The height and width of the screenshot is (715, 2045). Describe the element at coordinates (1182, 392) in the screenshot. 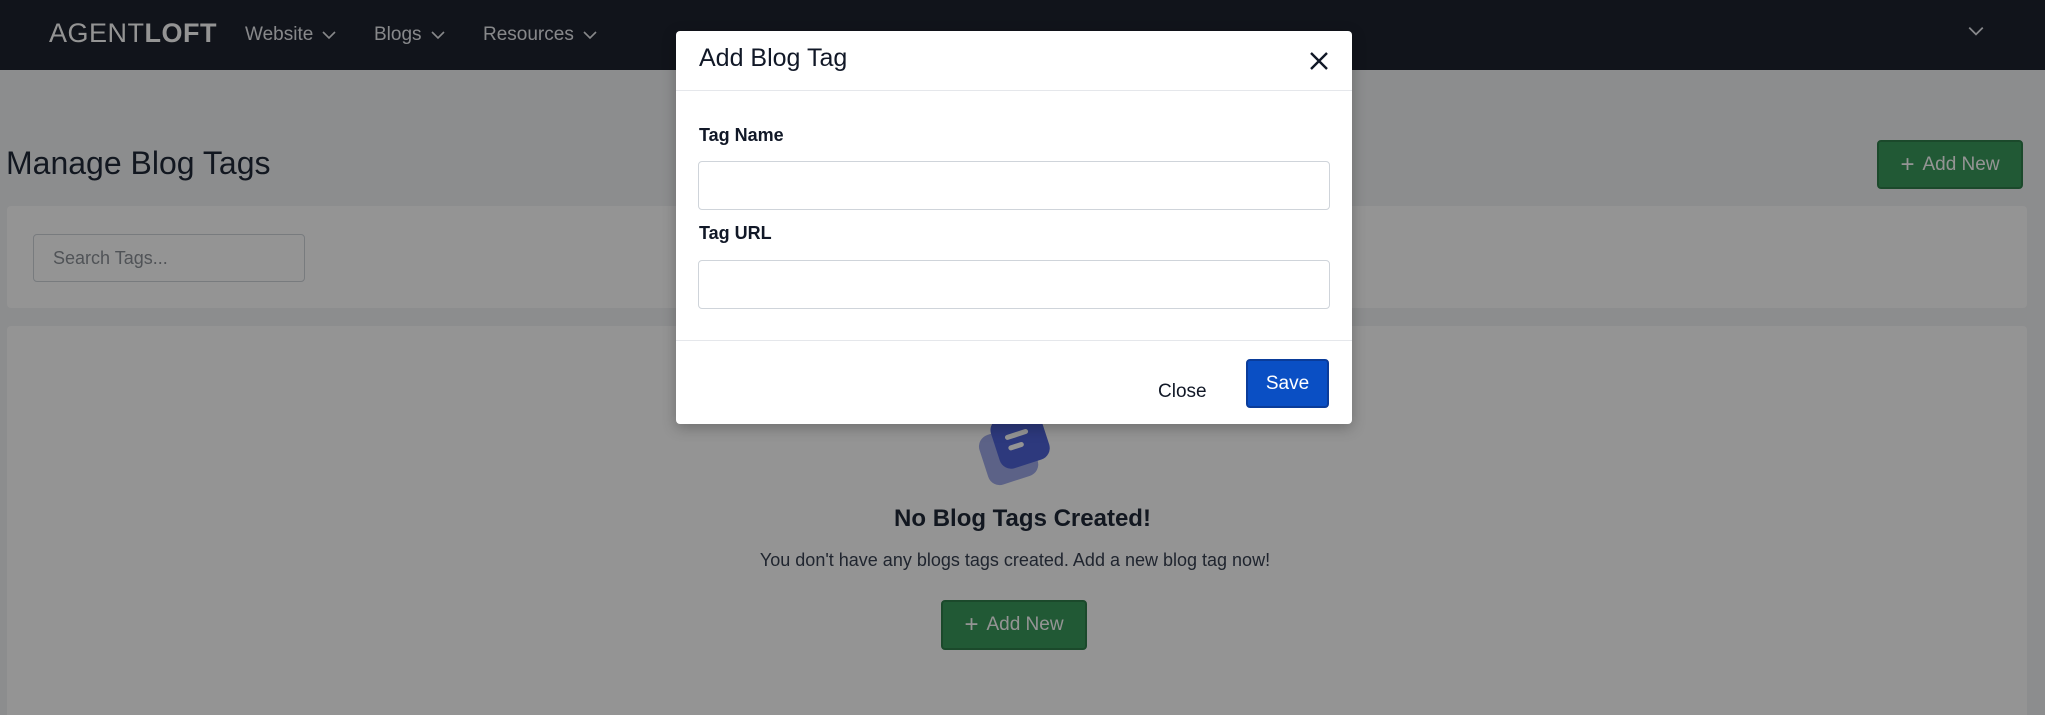

I see `close-button: Close` at that location.